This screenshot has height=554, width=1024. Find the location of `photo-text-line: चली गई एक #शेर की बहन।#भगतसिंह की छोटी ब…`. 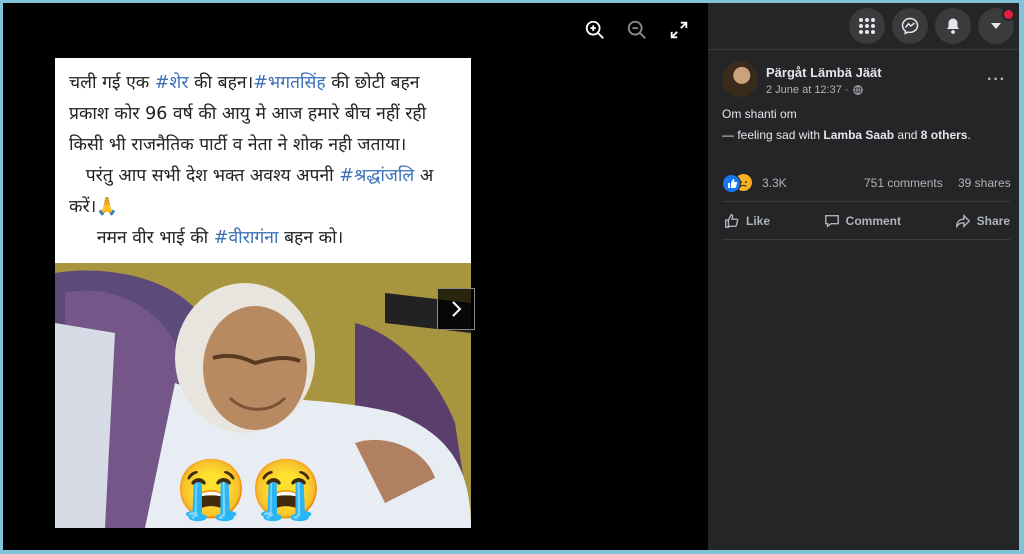

photo-text-line: चली गई एक #शेर की बहन।#भगतसिंह की छोटी ब… is located at coordinates (270, 83).